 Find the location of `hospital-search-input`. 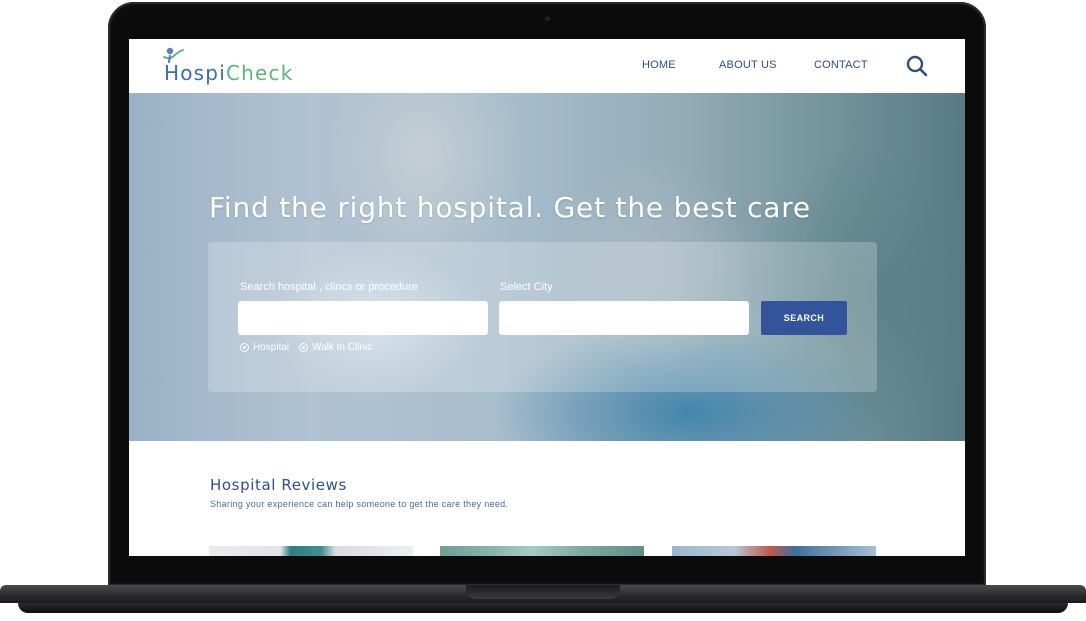

hospital-search-input is located at coordinates (363, 318).